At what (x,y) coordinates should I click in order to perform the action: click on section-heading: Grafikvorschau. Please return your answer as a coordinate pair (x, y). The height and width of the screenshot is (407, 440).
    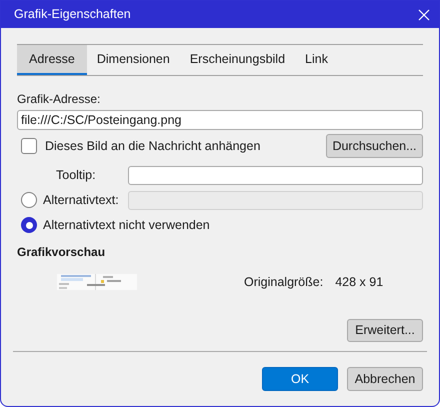
    Looking at the image, I should click on (61, 252).